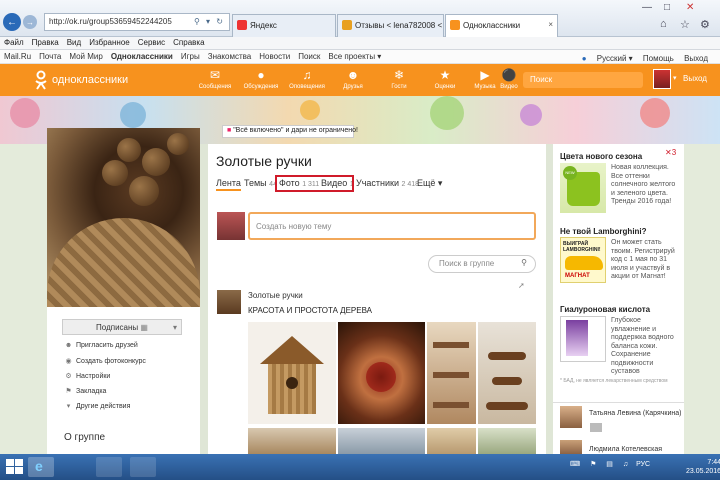 The height and width of the screenshot is (480, 720). What do you see at coordinates (30, 22) in the screenshot?
I see `forward-button: →` at bounding box center [30, 22].